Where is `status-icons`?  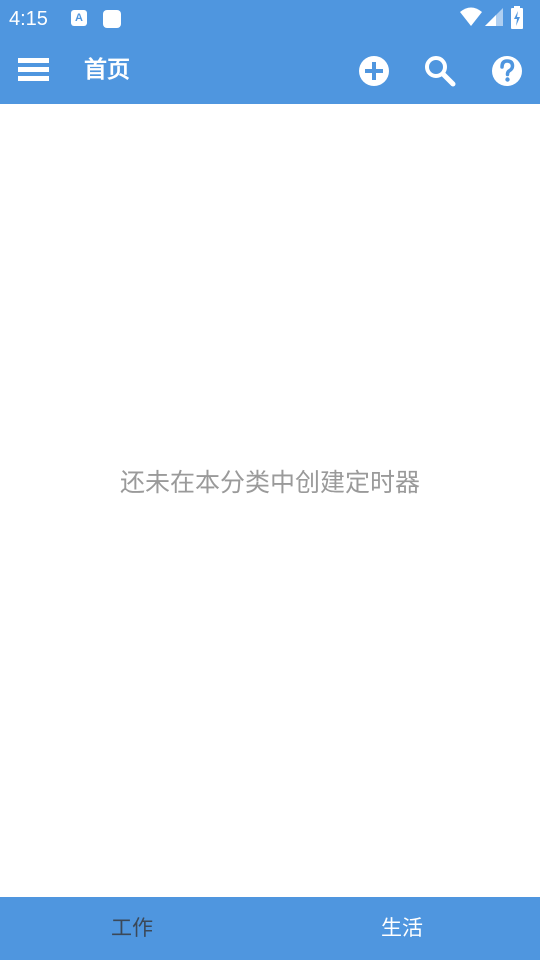
status-icons is located at coordinates (496, 18).